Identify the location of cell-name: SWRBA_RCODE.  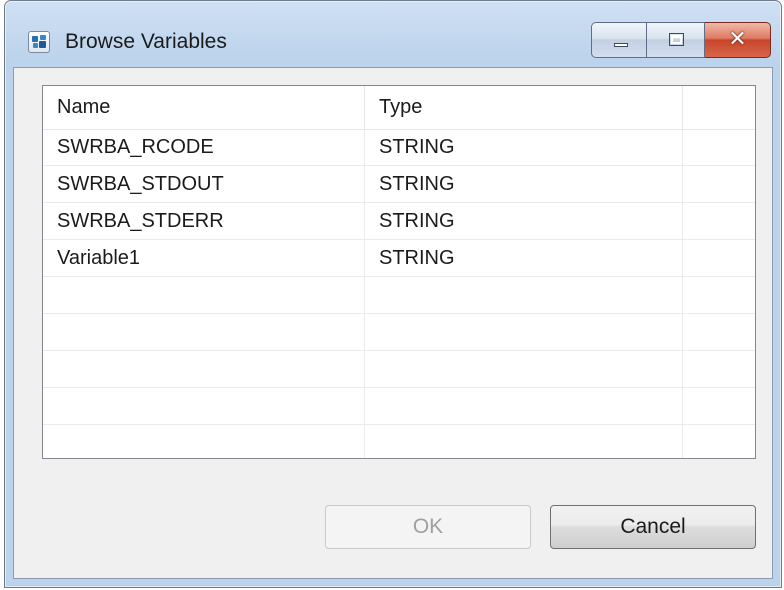
(204, 147).